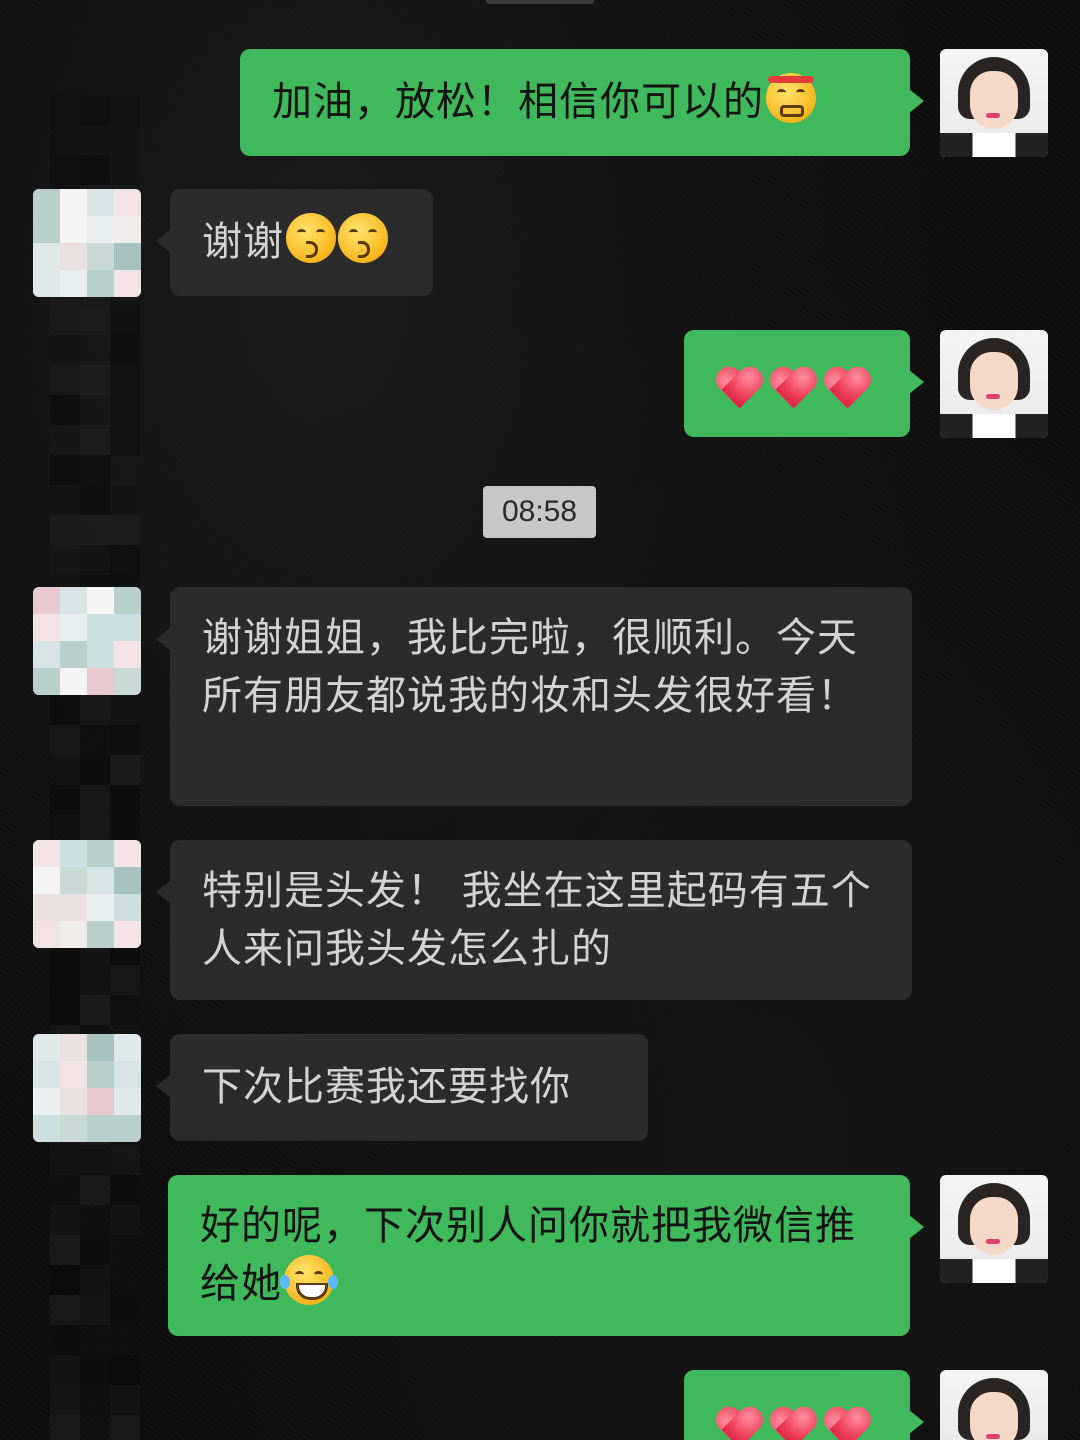 This screenshot has height=1440, width=1080. I want to click on message-text: 下次比赛我还要找你, so click(386, 1087).